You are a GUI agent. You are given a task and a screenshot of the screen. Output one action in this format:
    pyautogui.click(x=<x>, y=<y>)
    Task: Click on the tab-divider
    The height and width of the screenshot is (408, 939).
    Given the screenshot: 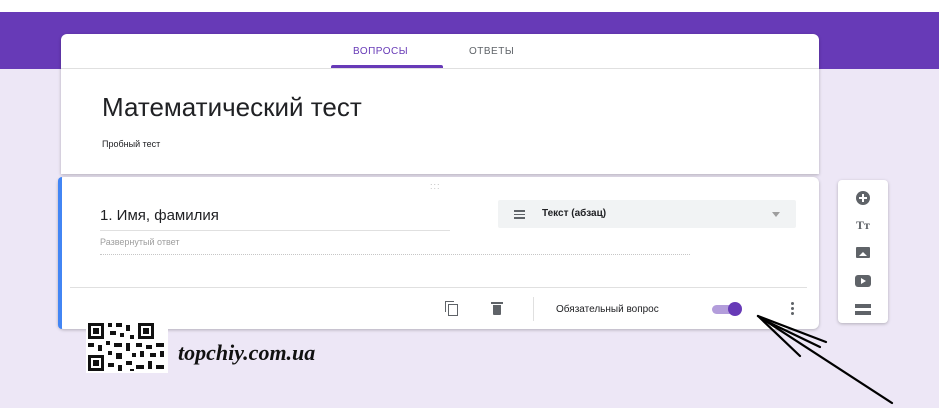 What is the action you would take?
    pyautogui.click(x=440, y=68)
    